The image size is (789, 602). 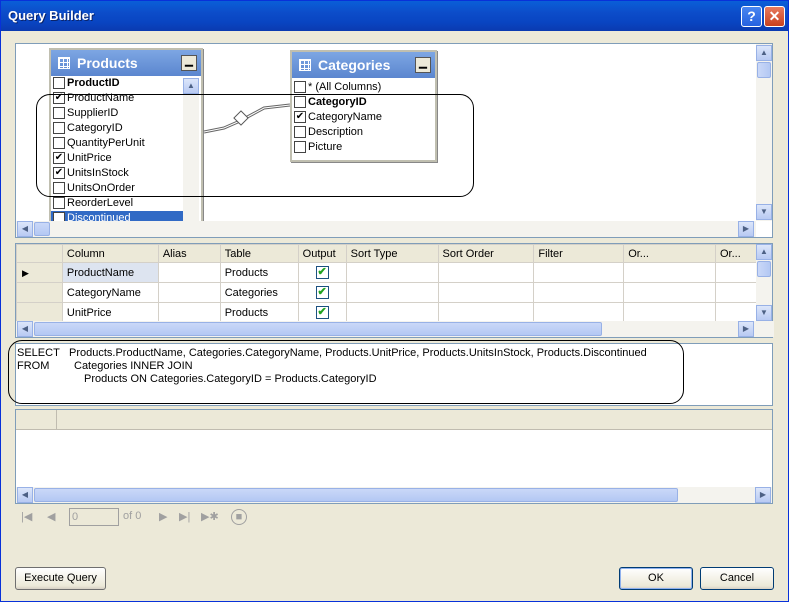 What do you see at coordinates (579, 253) in the screenshot?
I see `grid-column-header: Filter` at bounding box center [579, 253].